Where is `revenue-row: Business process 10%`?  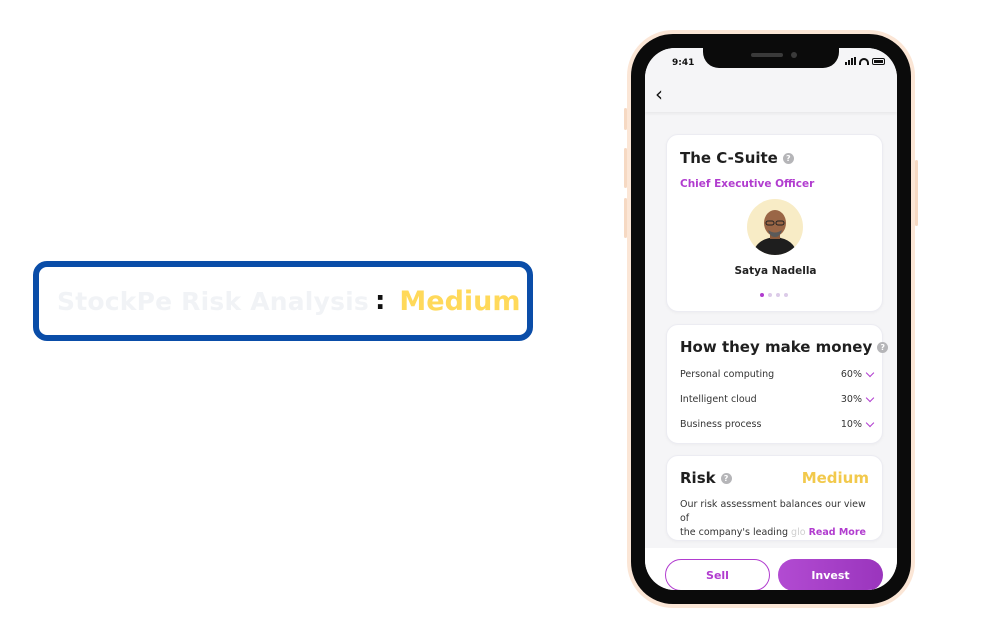 revenue-row: Business process 10% is located at coordinates (777, 424).